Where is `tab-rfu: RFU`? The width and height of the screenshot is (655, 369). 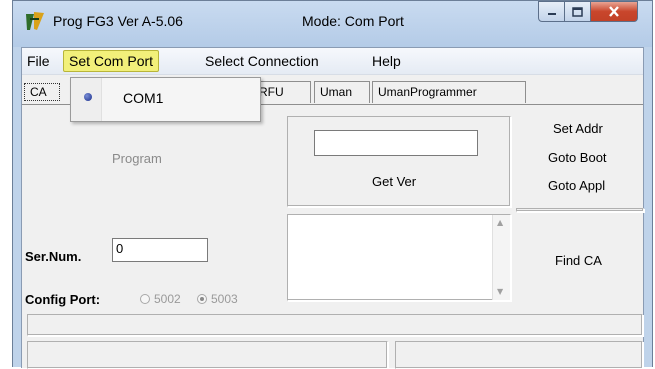
tab-rfu: RFU is located at coordinates (282, 92).